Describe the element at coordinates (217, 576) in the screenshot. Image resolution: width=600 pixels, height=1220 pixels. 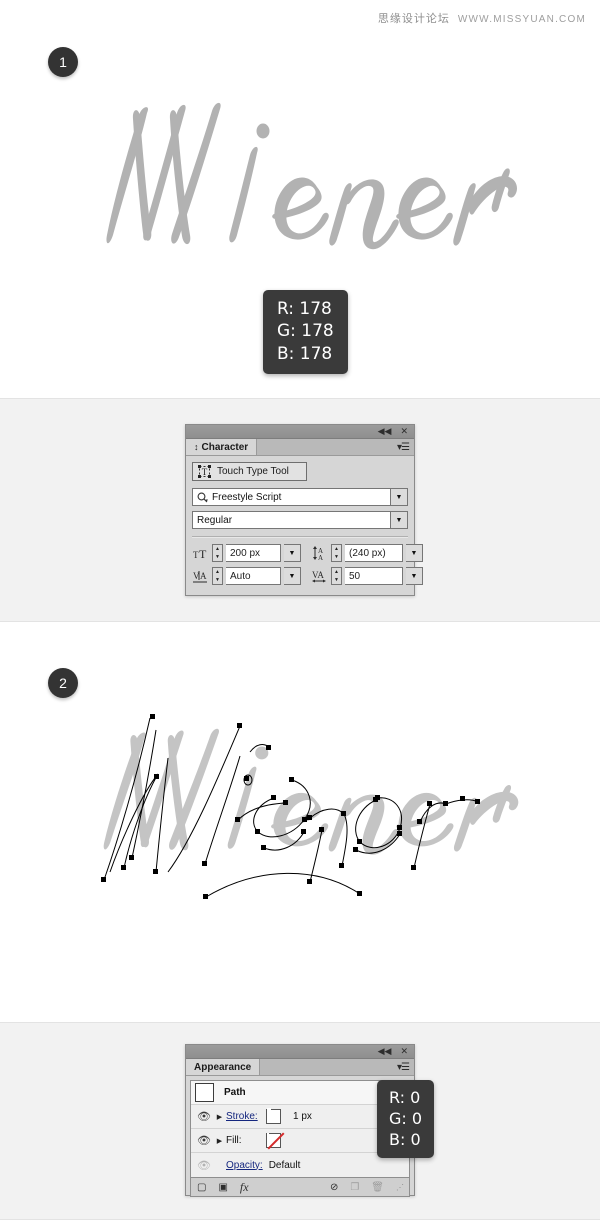
I see `kerning-stepper: ▲ ▼` at that location.